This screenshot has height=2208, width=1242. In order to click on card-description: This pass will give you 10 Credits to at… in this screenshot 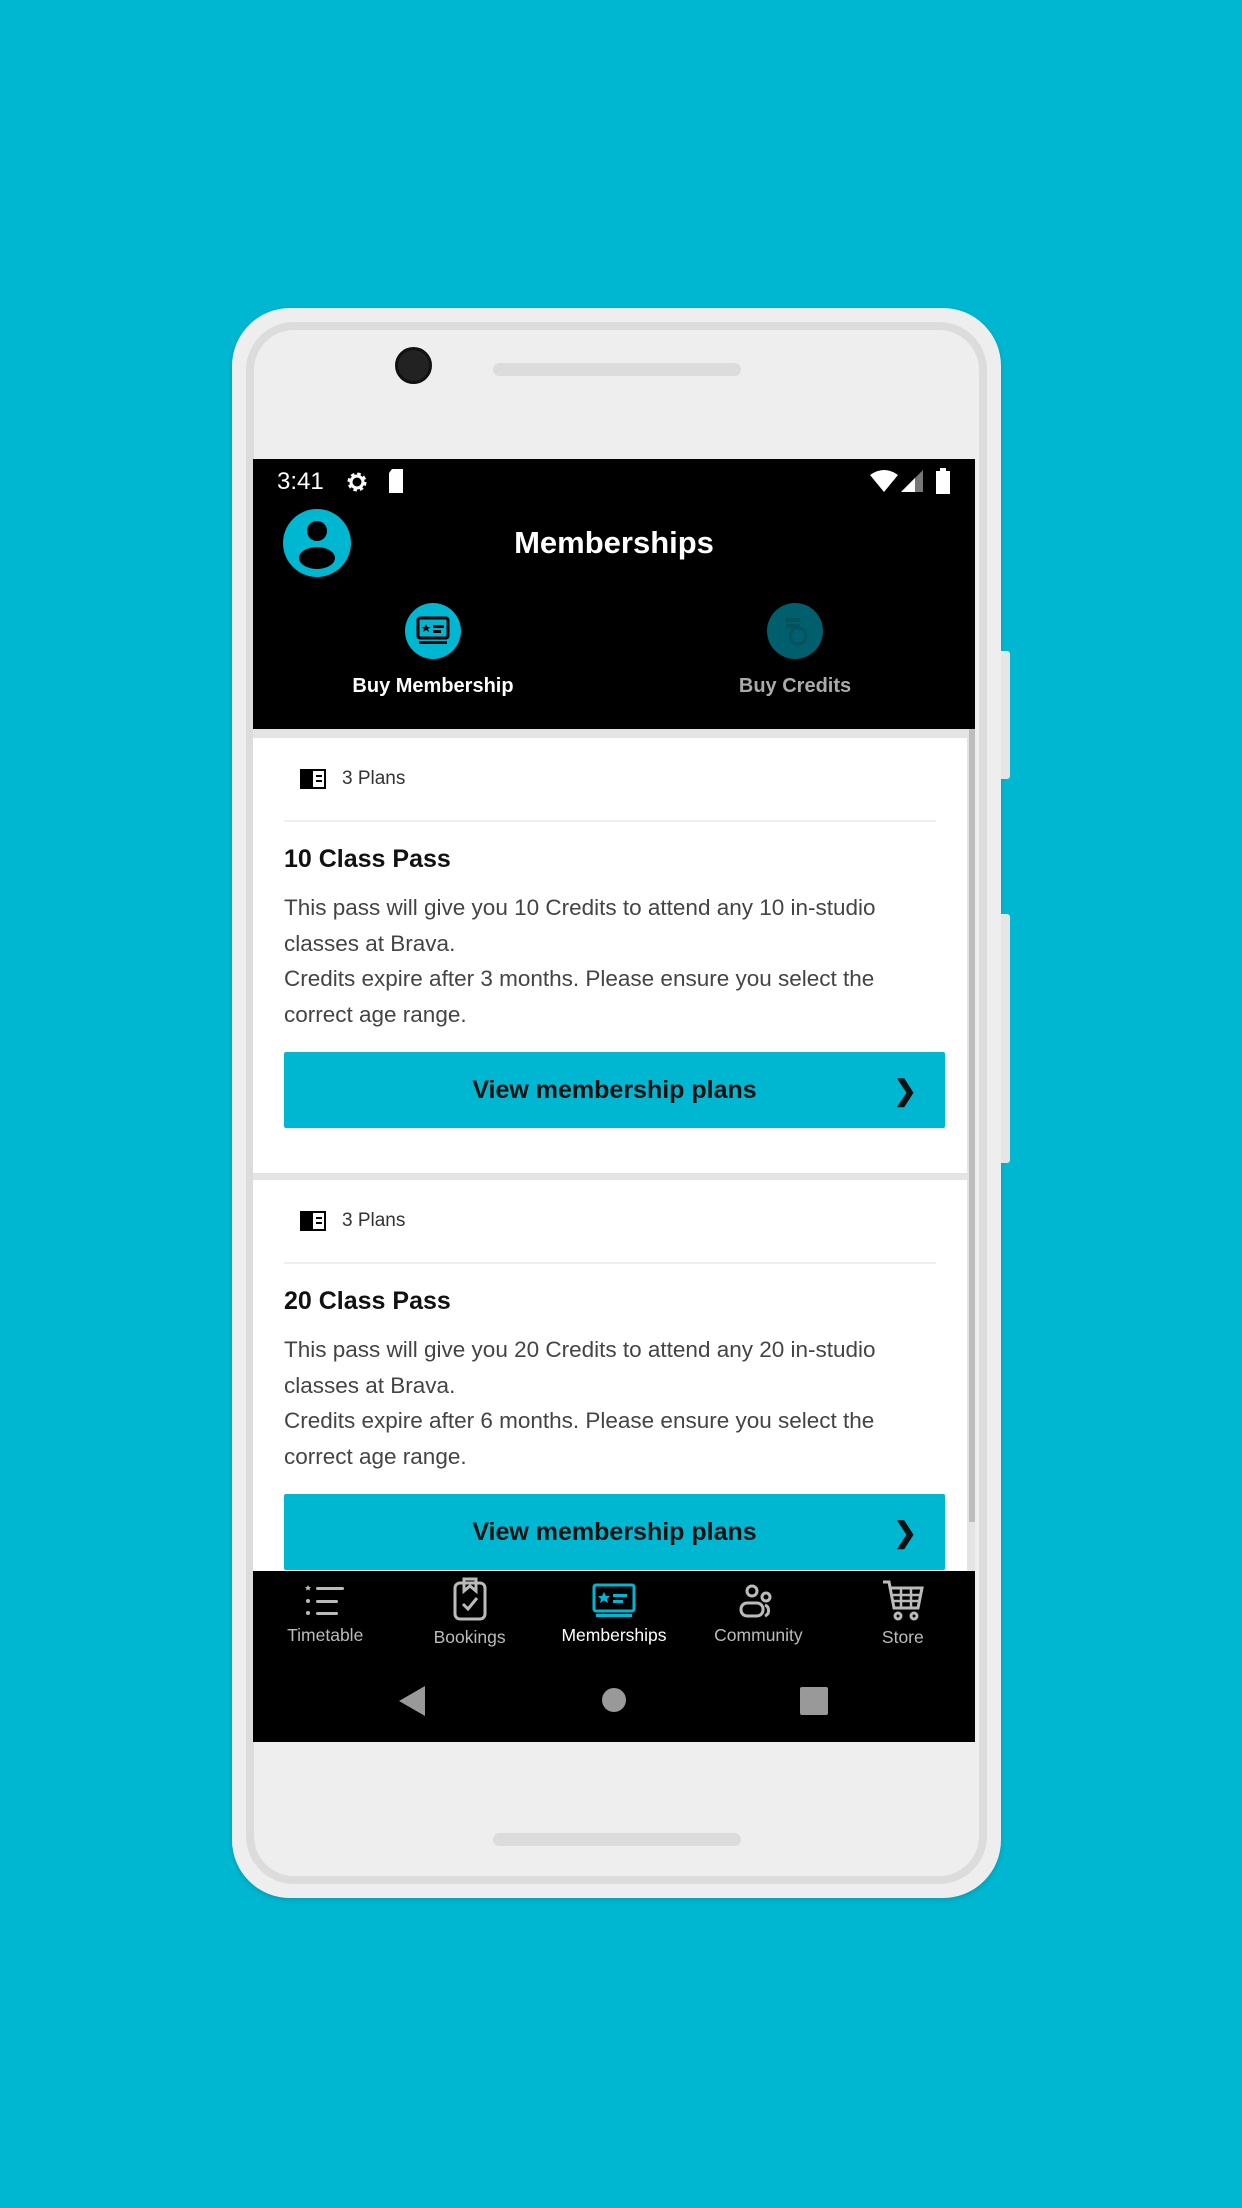, I will do `click(614, 961)`.